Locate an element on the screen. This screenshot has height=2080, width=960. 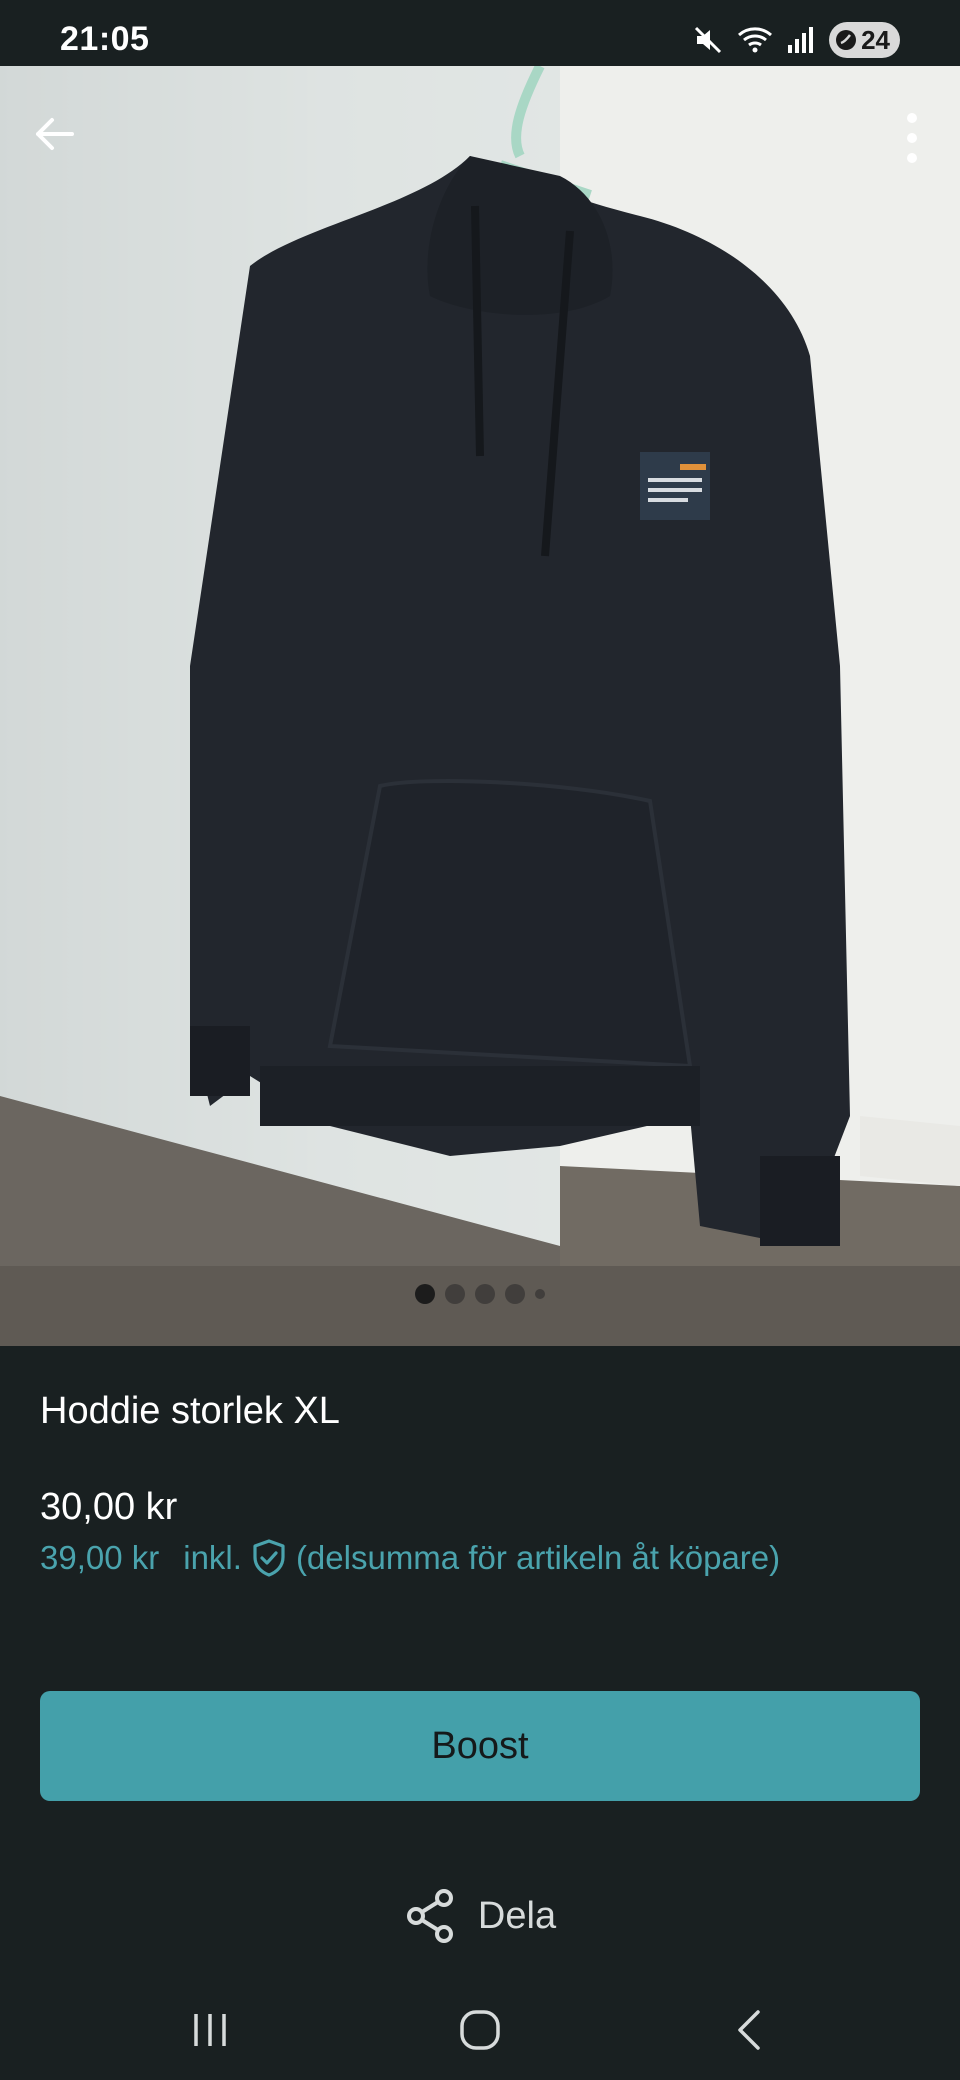
back-button is located at coordinates (54, 134).